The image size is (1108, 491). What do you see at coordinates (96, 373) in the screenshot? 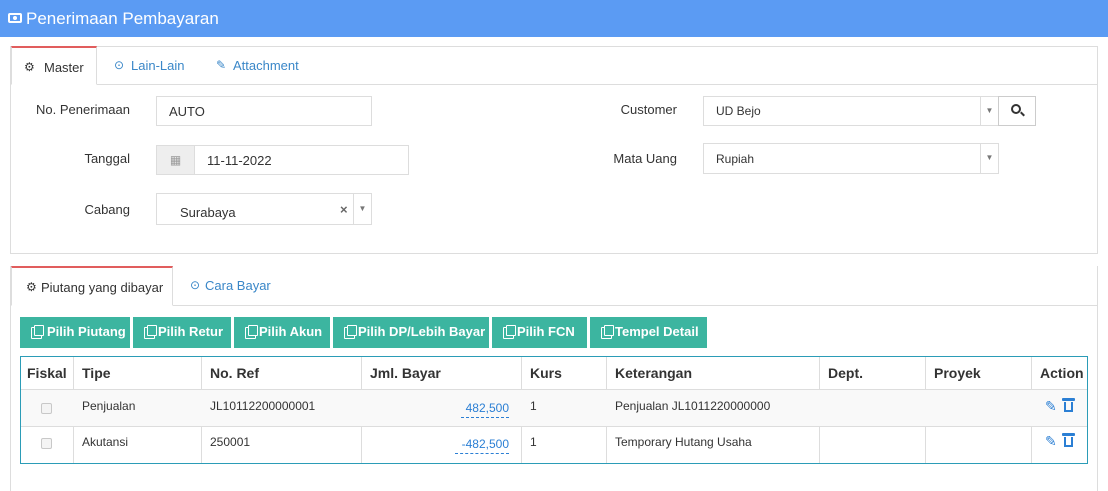
I see `col-tipe: Tipe` at bounding box center [96, 373].